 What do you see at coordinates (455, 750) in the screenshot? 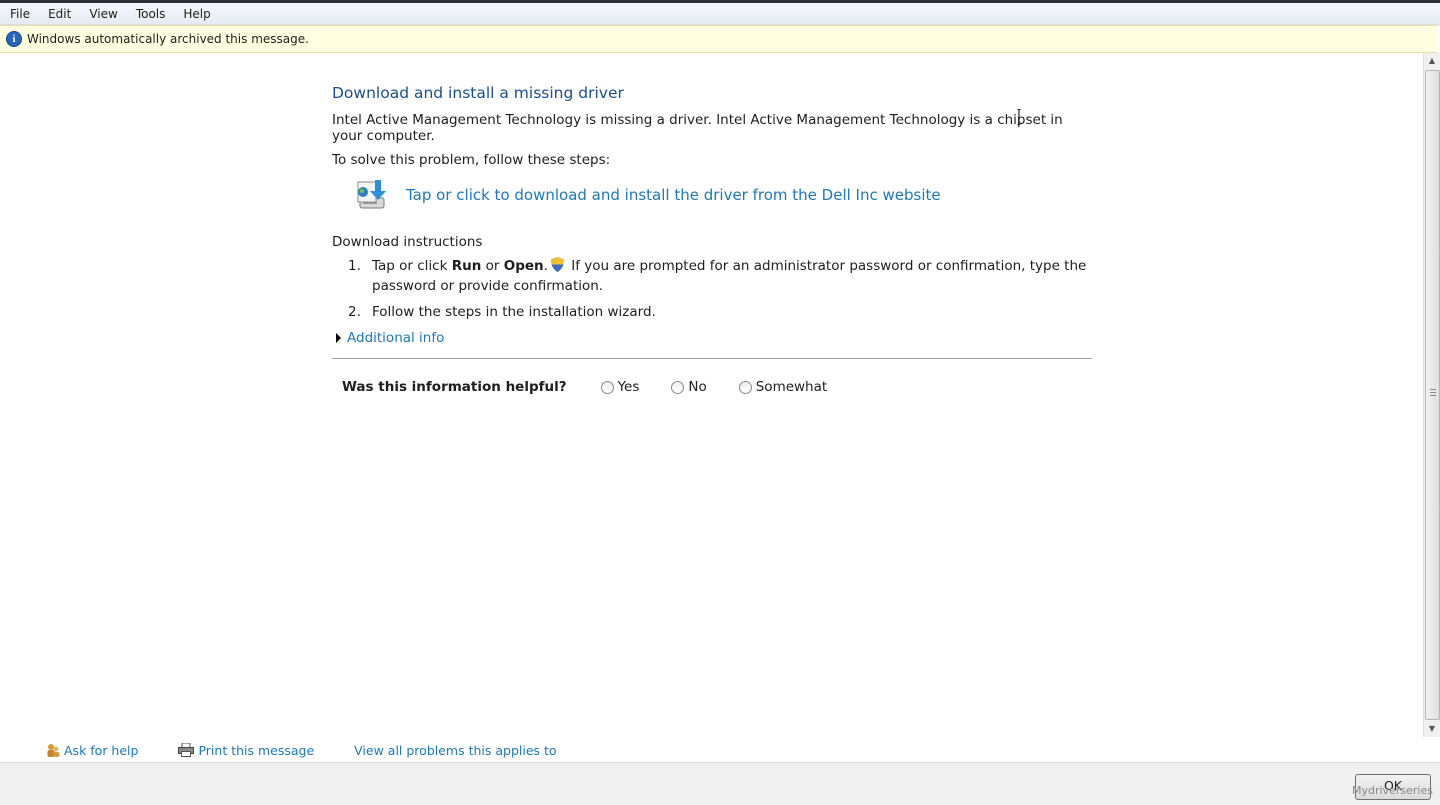
I see `view-all-problems-link: View all problems this applies to` at bounding box center [455, 750].